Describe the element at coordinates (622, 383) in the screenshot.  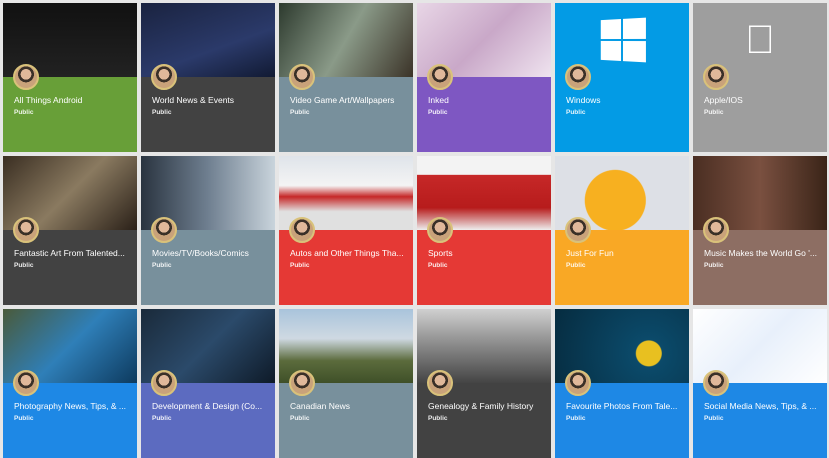
I see `collection-card: Favourite Photos From Tale... Public` at that location.